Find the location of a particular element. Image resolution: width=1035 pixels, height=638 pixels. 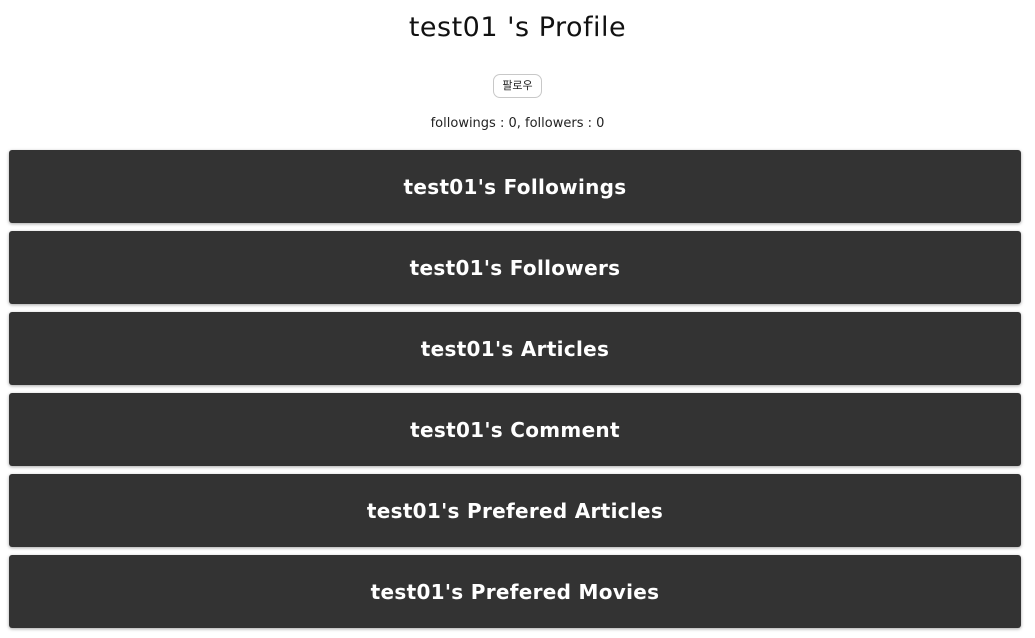

section-followings-label: test01's Followings is located at coordinates (515, 186).